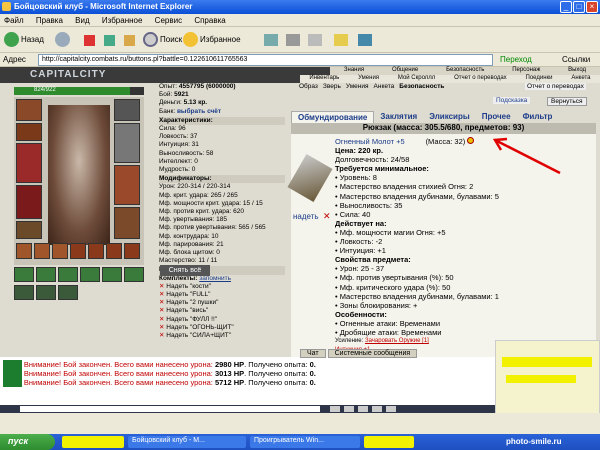 Image resolution: width=600 pixels, height=450 pixels. I want to click on tab-chat: Чат, so click(313, 353).